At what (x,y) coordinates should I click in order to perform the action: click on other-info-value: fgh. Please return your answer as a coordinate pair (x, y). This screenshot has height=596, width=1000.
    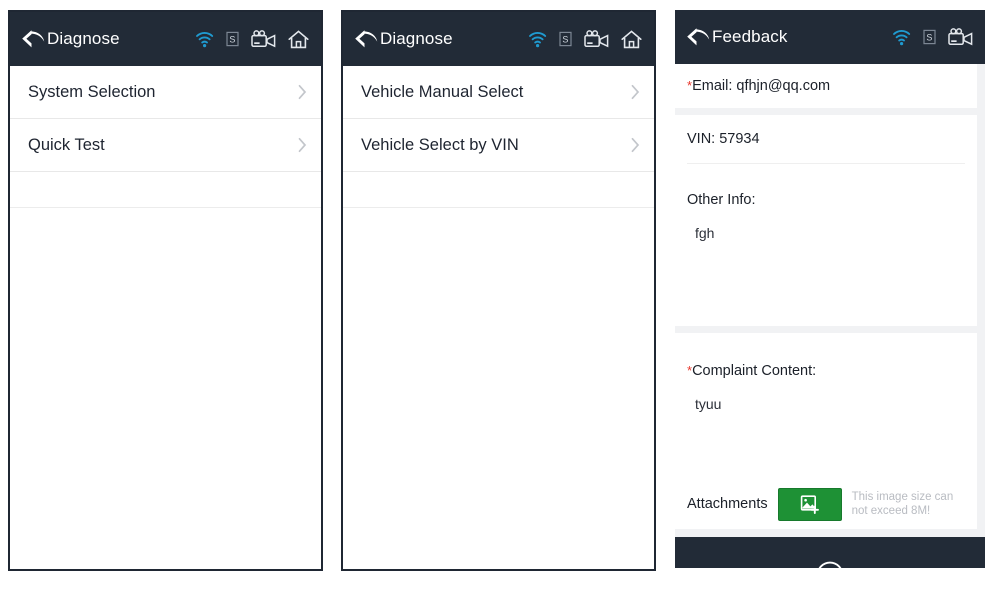
    Looking at the image, I should click on (705, 233).